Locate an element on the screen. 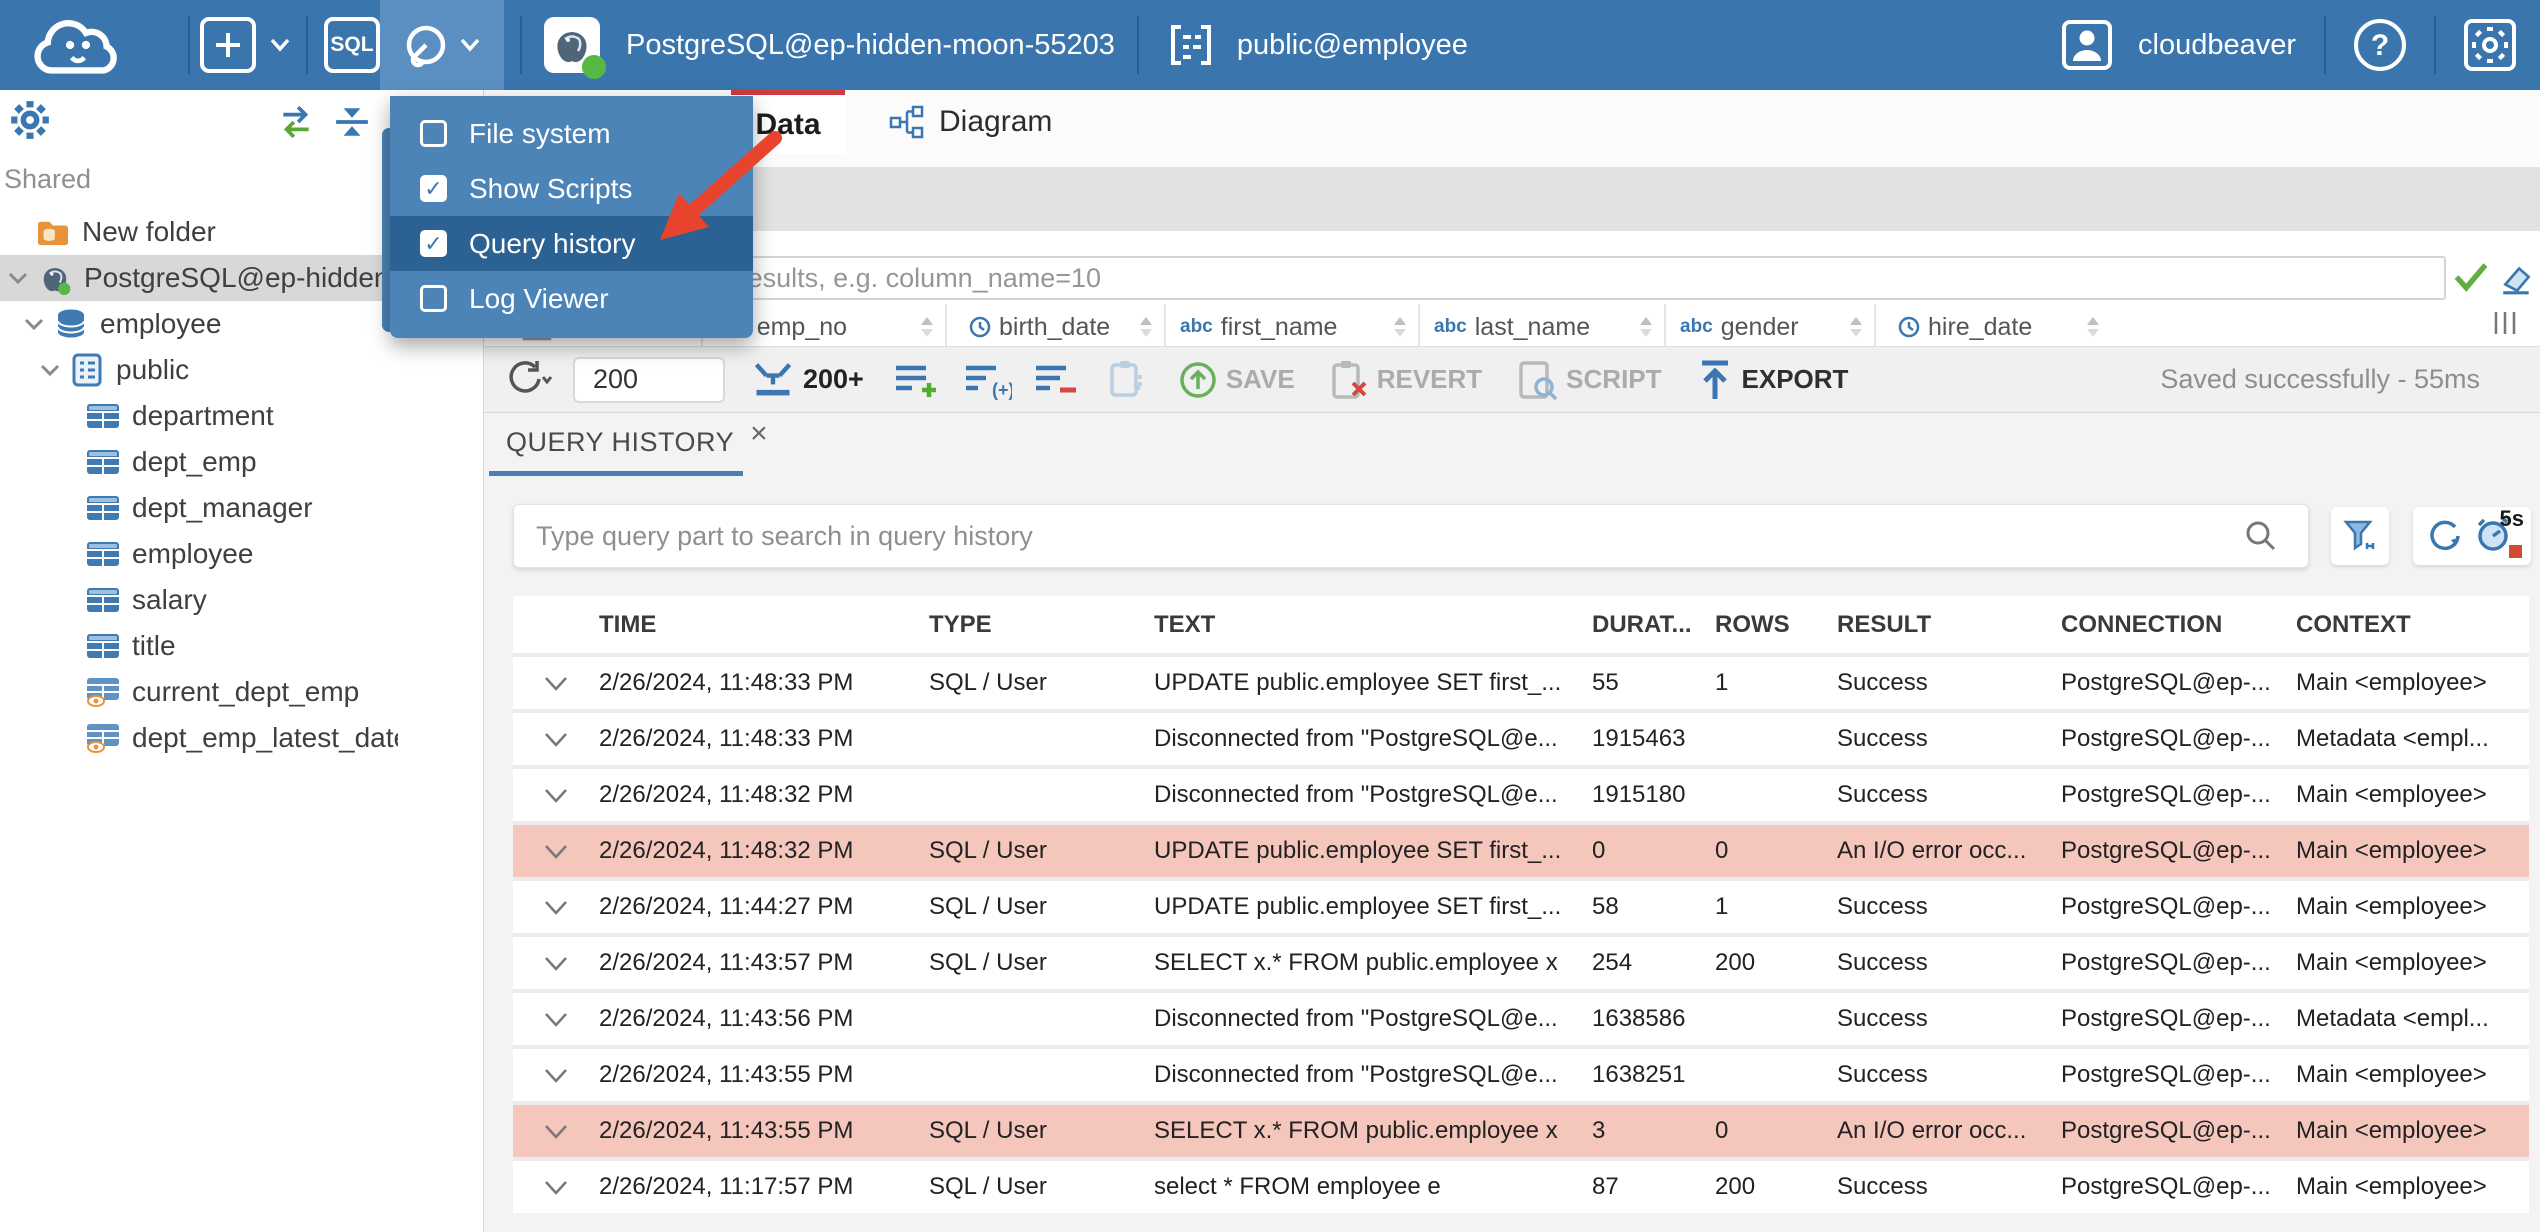 This screenshot has height=1232, width=2540. sql-editor-button: SQL is located at coordinates (352, 45).